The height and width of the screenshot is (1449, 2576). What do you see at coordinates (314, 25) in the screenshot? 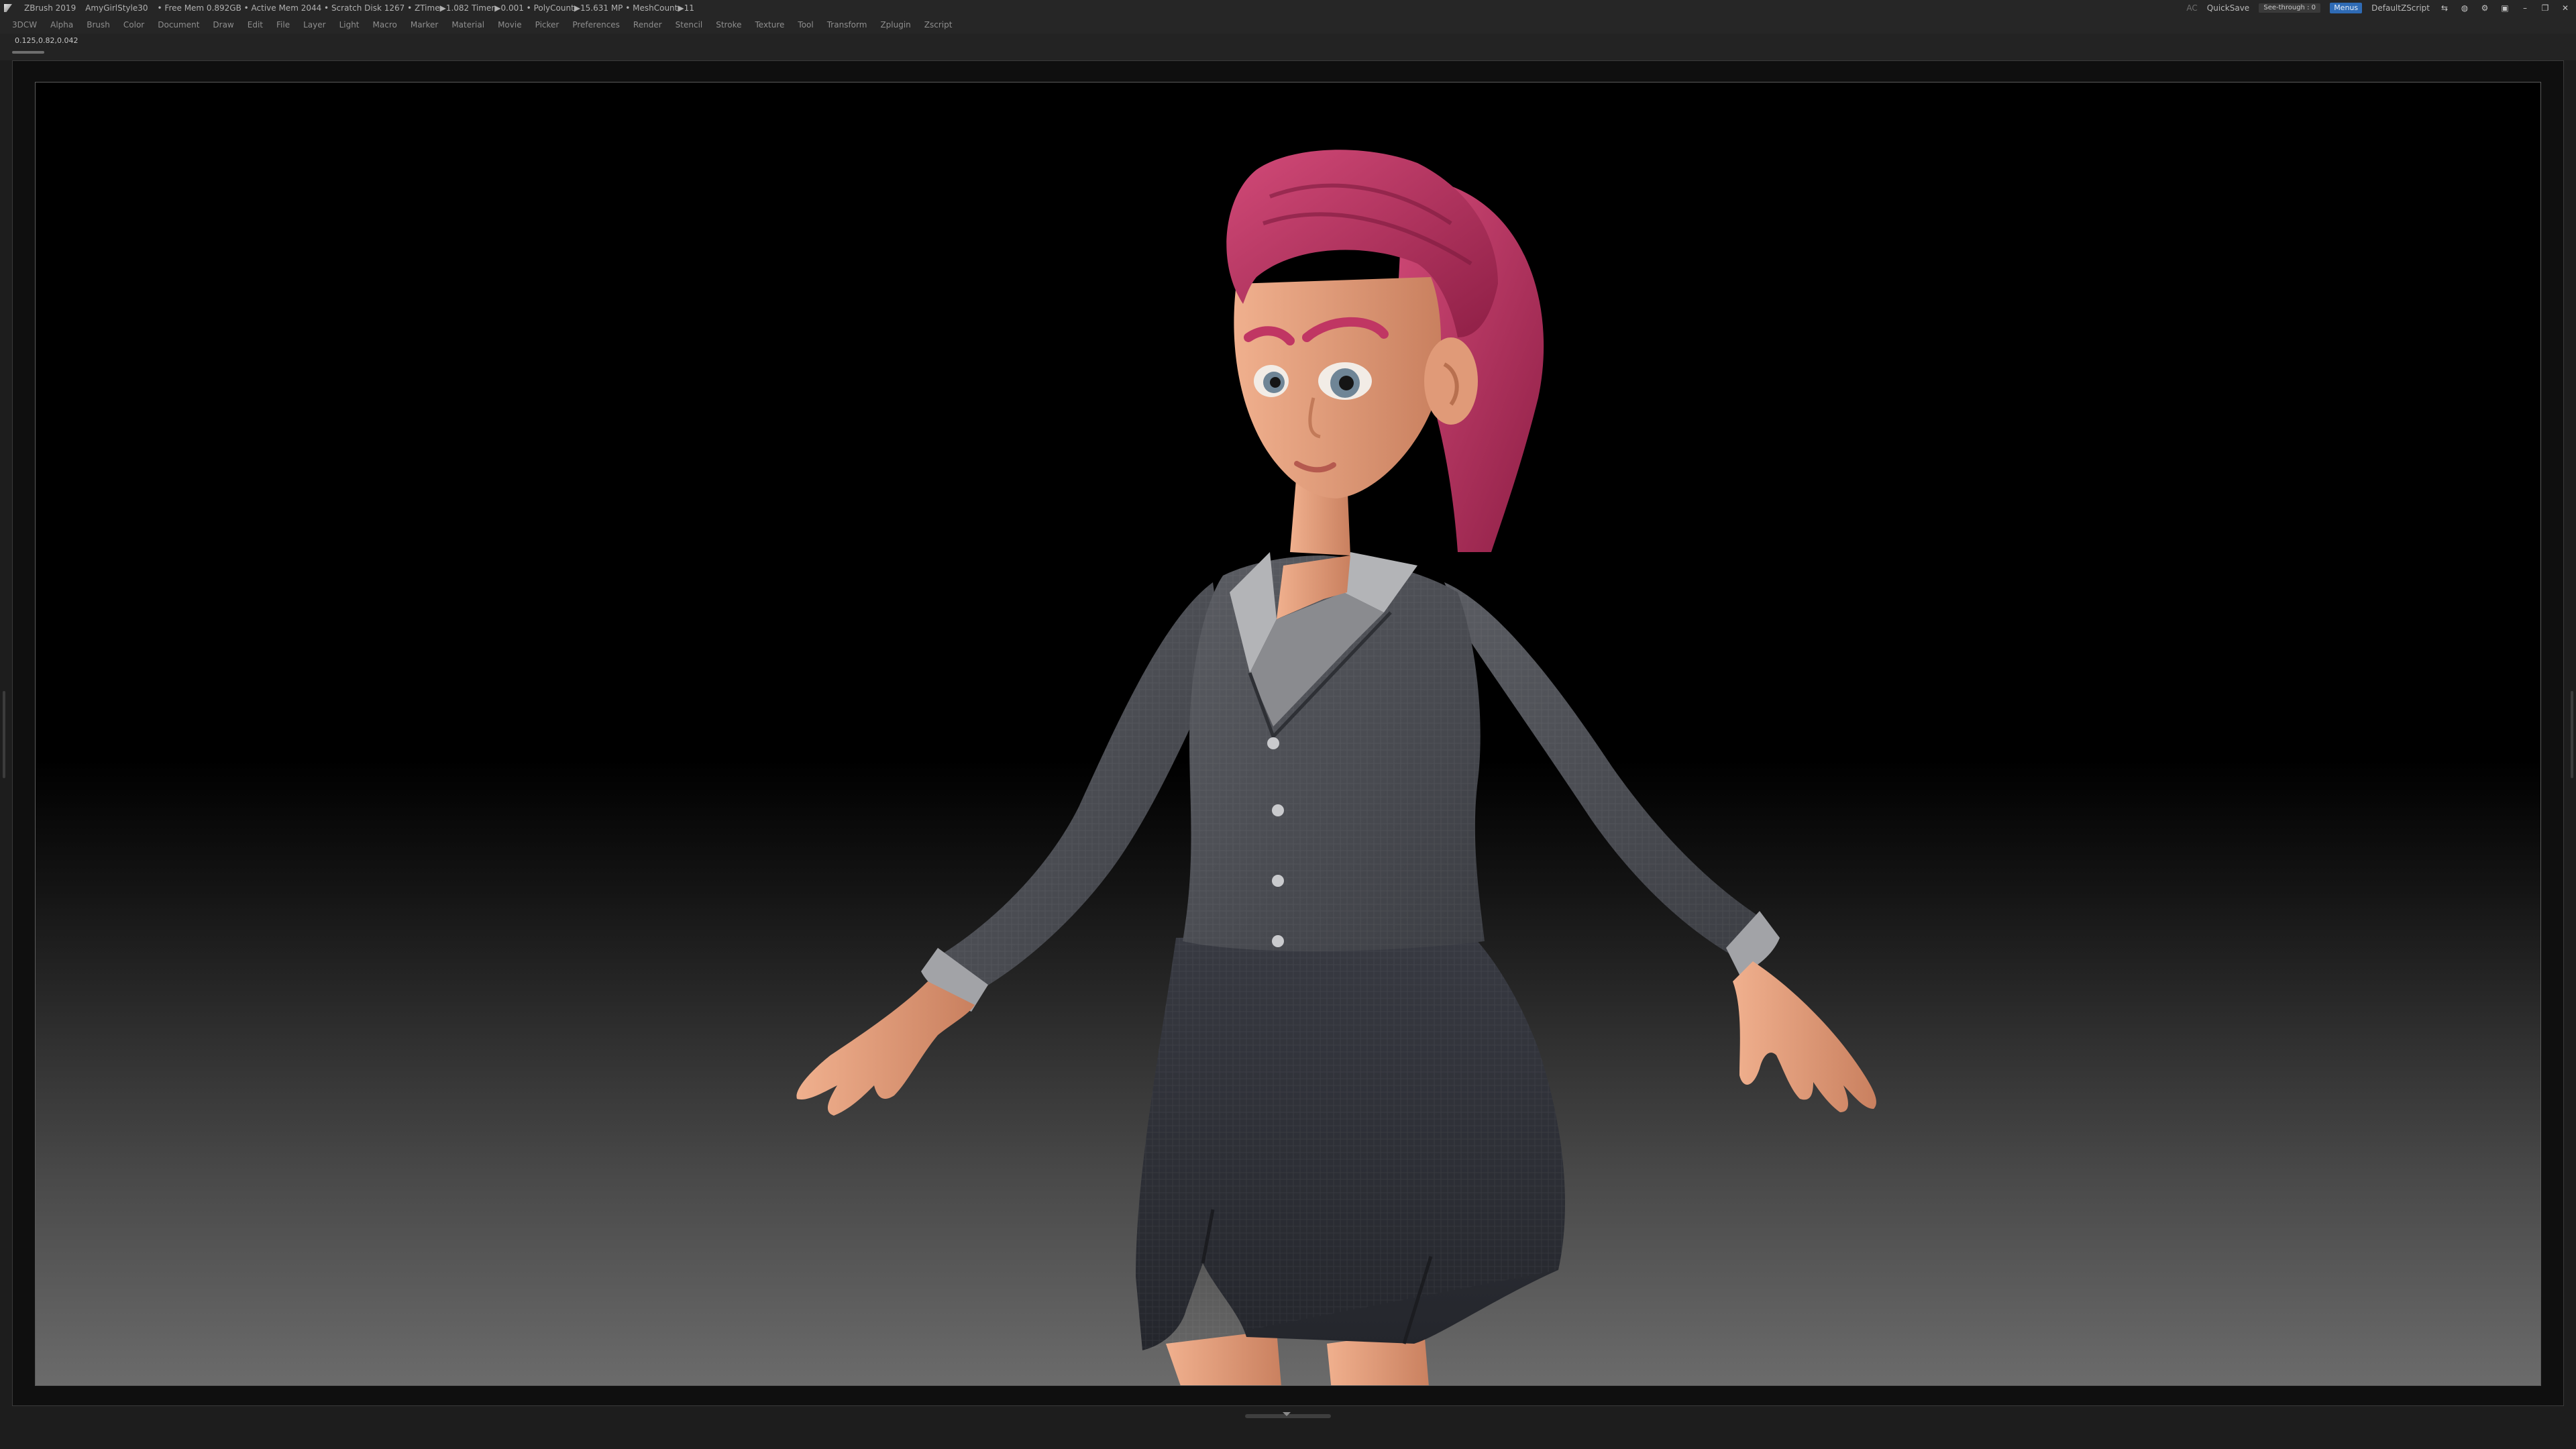
I see `menu-item: Layer` at bounding box center [314, 25].